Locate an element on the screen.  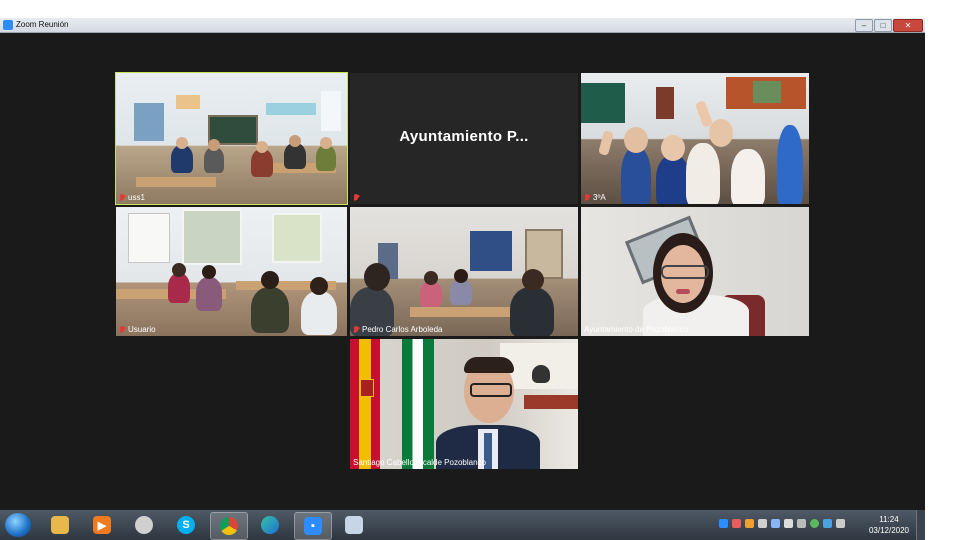
participant-name: Usuario is located at coordinates (142, 329).